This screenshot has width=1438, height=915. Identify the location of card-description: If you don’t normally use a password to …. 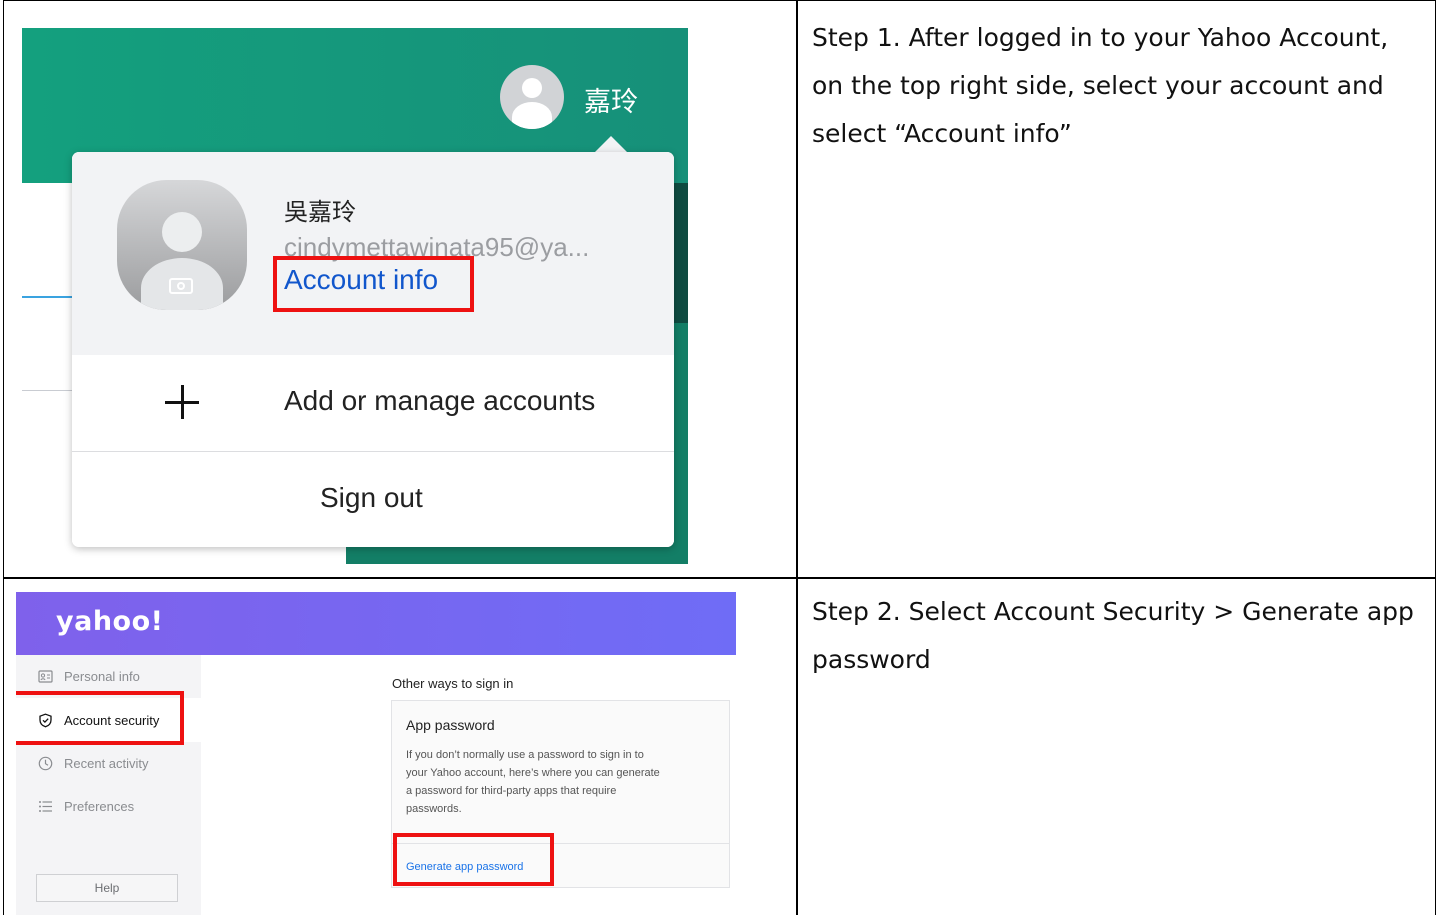
(533, 782).